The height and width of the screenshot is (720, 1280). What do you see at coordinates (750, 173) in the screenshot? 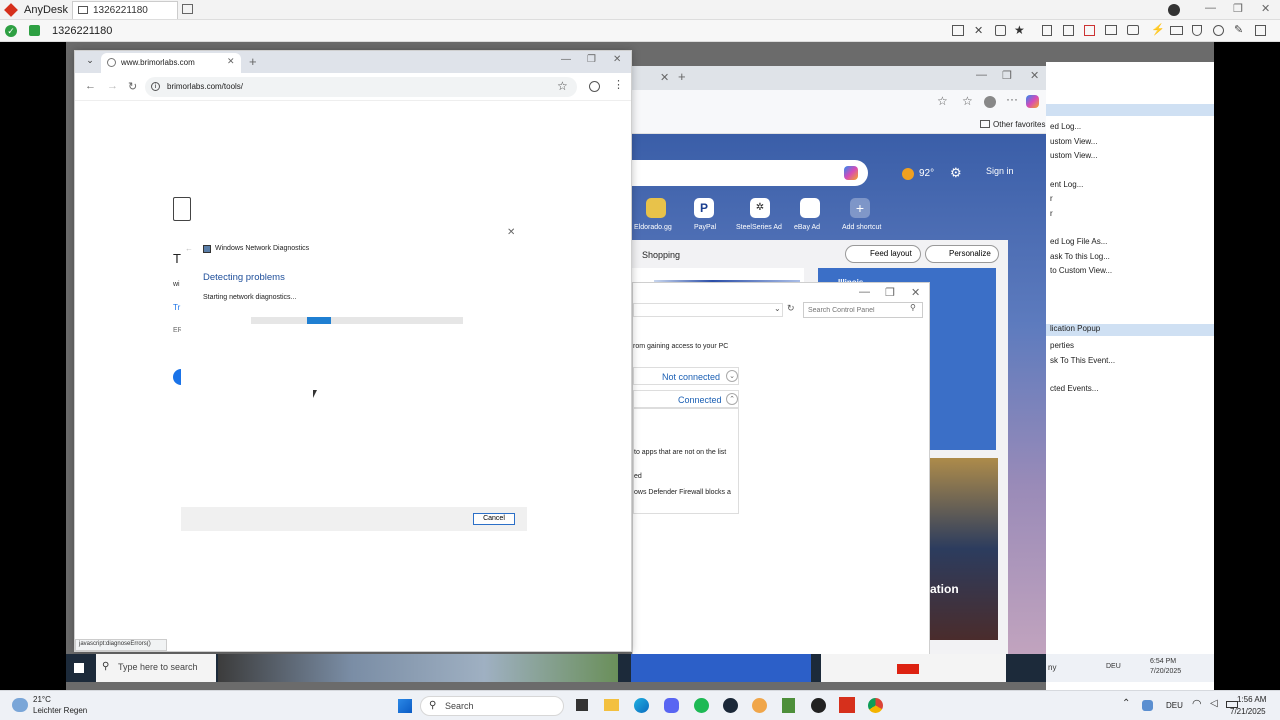
I see `search-box` at bounding box center [750, 173].